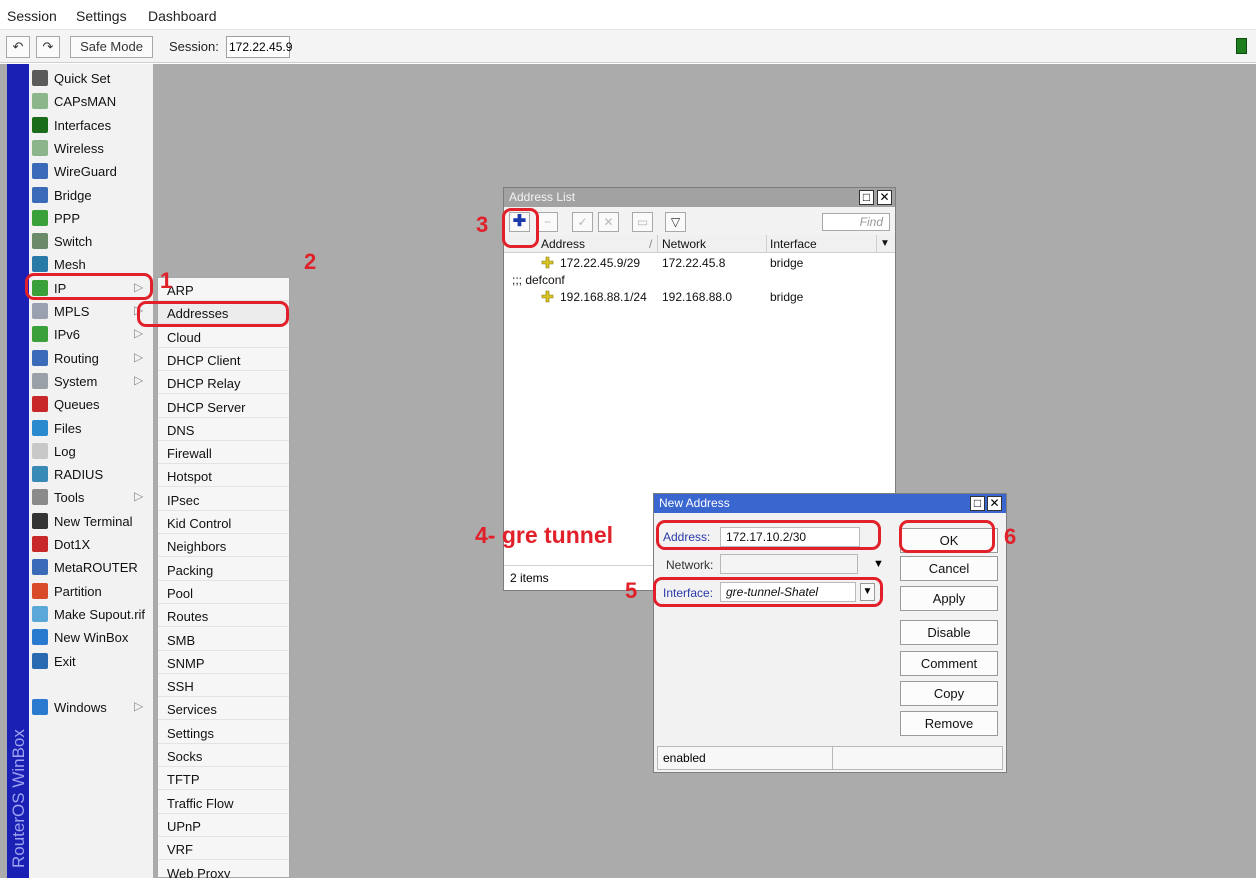 Image resolution: width=1256 pixels, height=878 pixels. I want to click on sidebar-item-new-winbox: New WinBox, so click(91, 637).